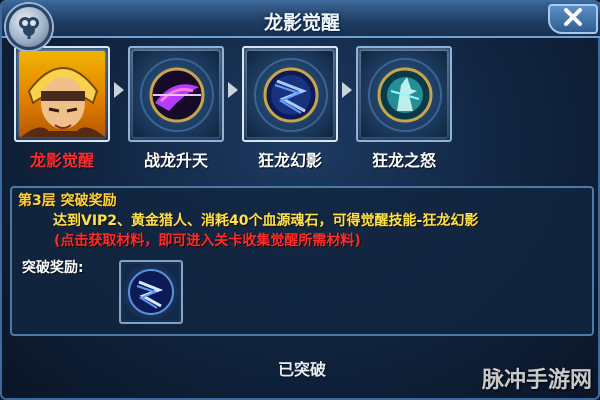 This screenshot has height=400, width=600. What do you see at coordinates (301, 369) in the screenshot?
I see `breakthrough-status: 已突破` at bounding box center [301, 369].